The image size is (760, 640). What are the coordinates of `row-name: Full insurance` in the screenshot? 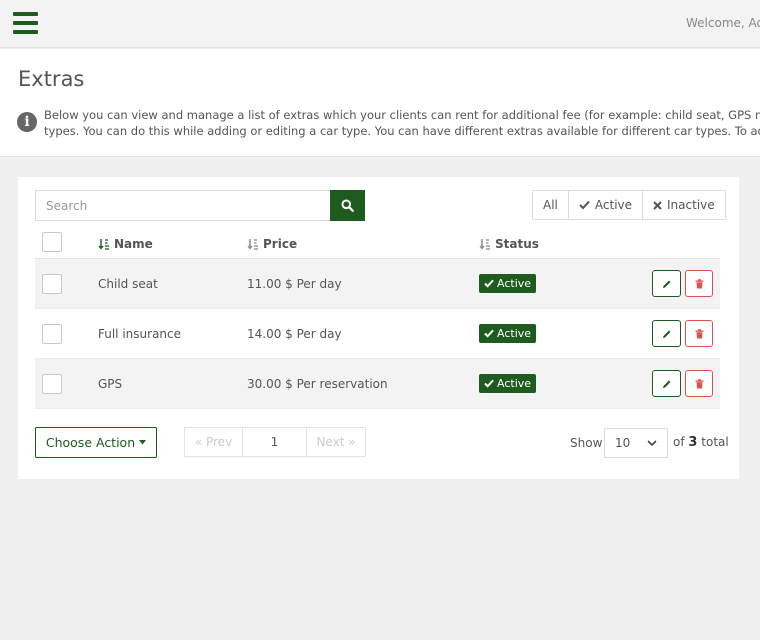 It's located at (140, 334).